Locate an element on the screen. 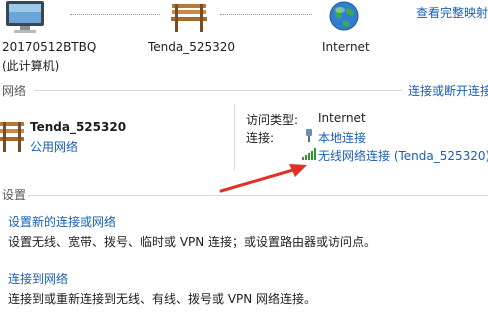 Image resolution: width=488 pixels, height=317 pixels. network-name: Tenda_525320 is located at coordinates (78, 127).